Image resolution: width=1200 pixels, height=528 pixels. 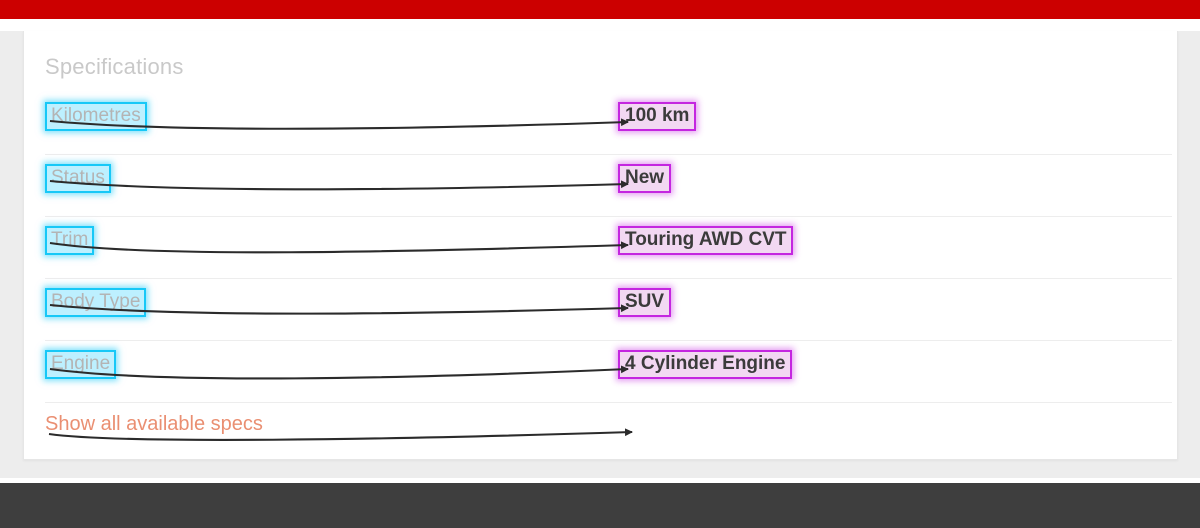 I want to click on spec-label-body-type: Body Type, so click(x=96, y=302).